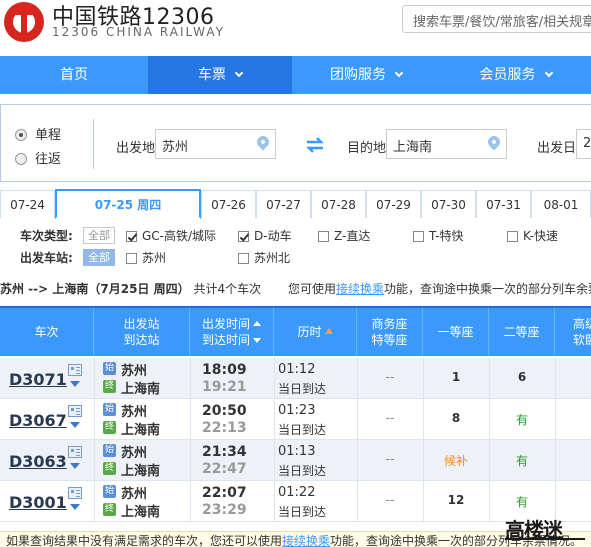 The height and width of the screenshot is (547, 591). What do you see at coordinates (283, 204) in the screenshot?
I see `date-tab: 07-27` at bounding box center [283, 204].